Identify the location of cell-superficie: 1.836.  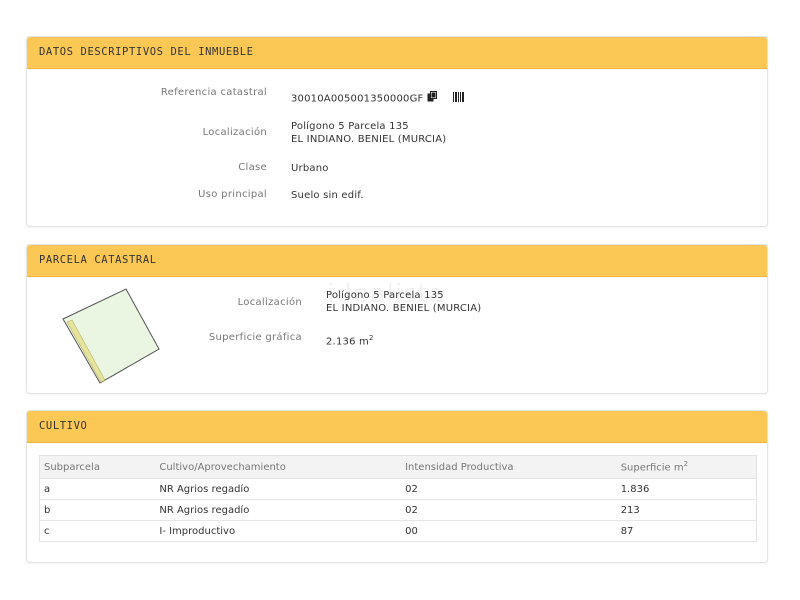
(686, 489).